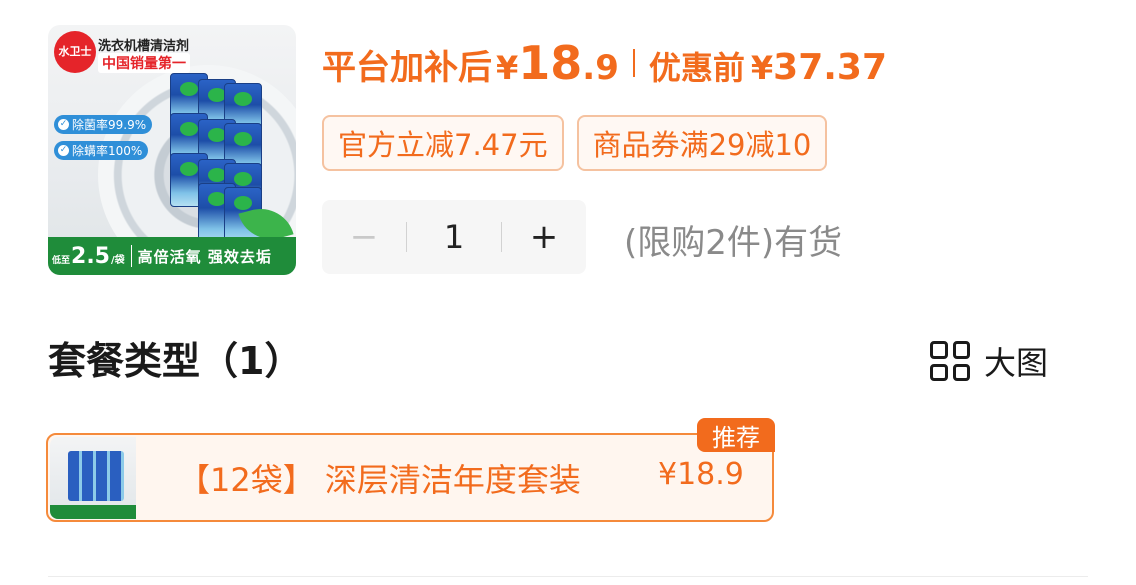 The height and width of the screenshot is (585, 1136). I want to click on package-option-price: ¥18.9, so click(701, 474).